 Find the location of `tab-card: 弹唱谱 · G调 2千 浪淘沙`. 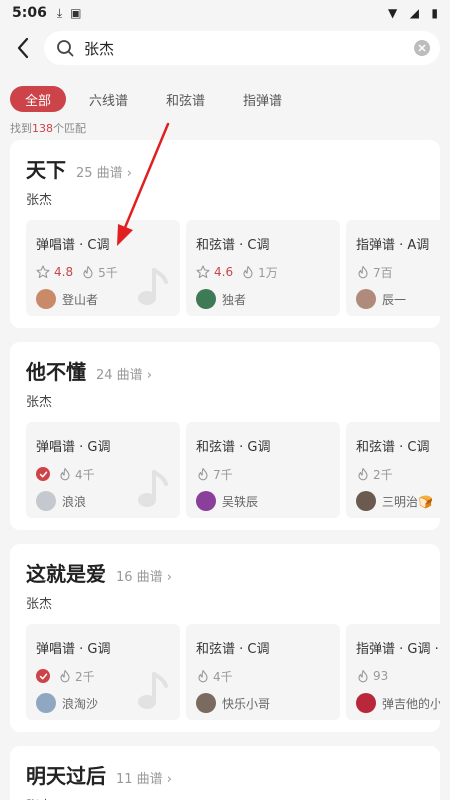

tab-card: 弹唱谱 · G调 2千 浪淘沙 is located at coordinates (103, 672).